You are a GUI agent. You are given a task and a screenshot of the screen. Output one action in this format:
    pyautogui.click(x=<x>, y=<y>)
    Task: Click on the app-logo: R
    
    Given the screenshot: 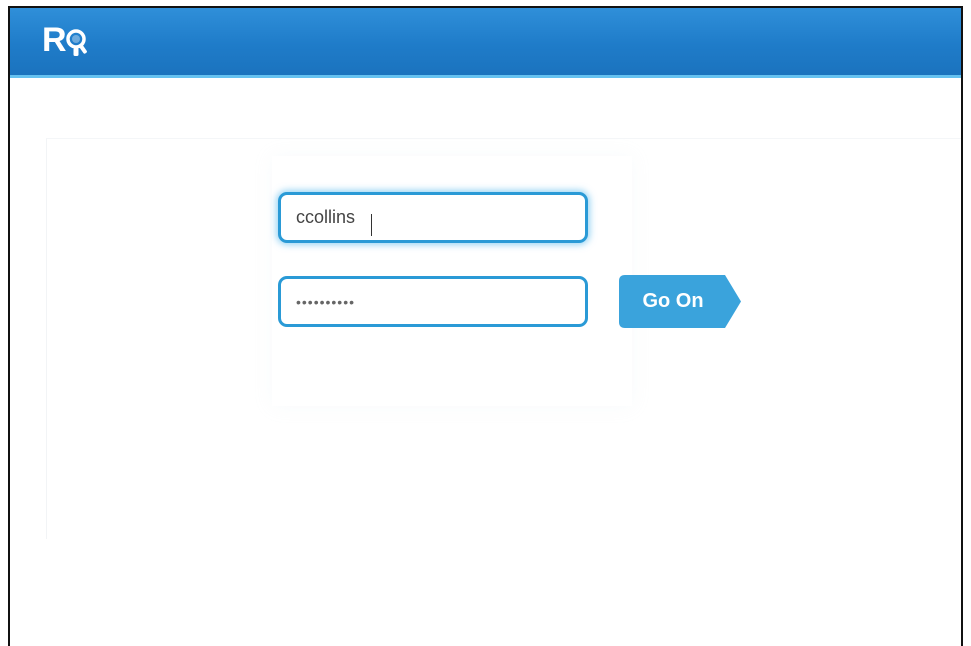 What is the action you would take?
    pyautogui.click(x=72, y=41)
    